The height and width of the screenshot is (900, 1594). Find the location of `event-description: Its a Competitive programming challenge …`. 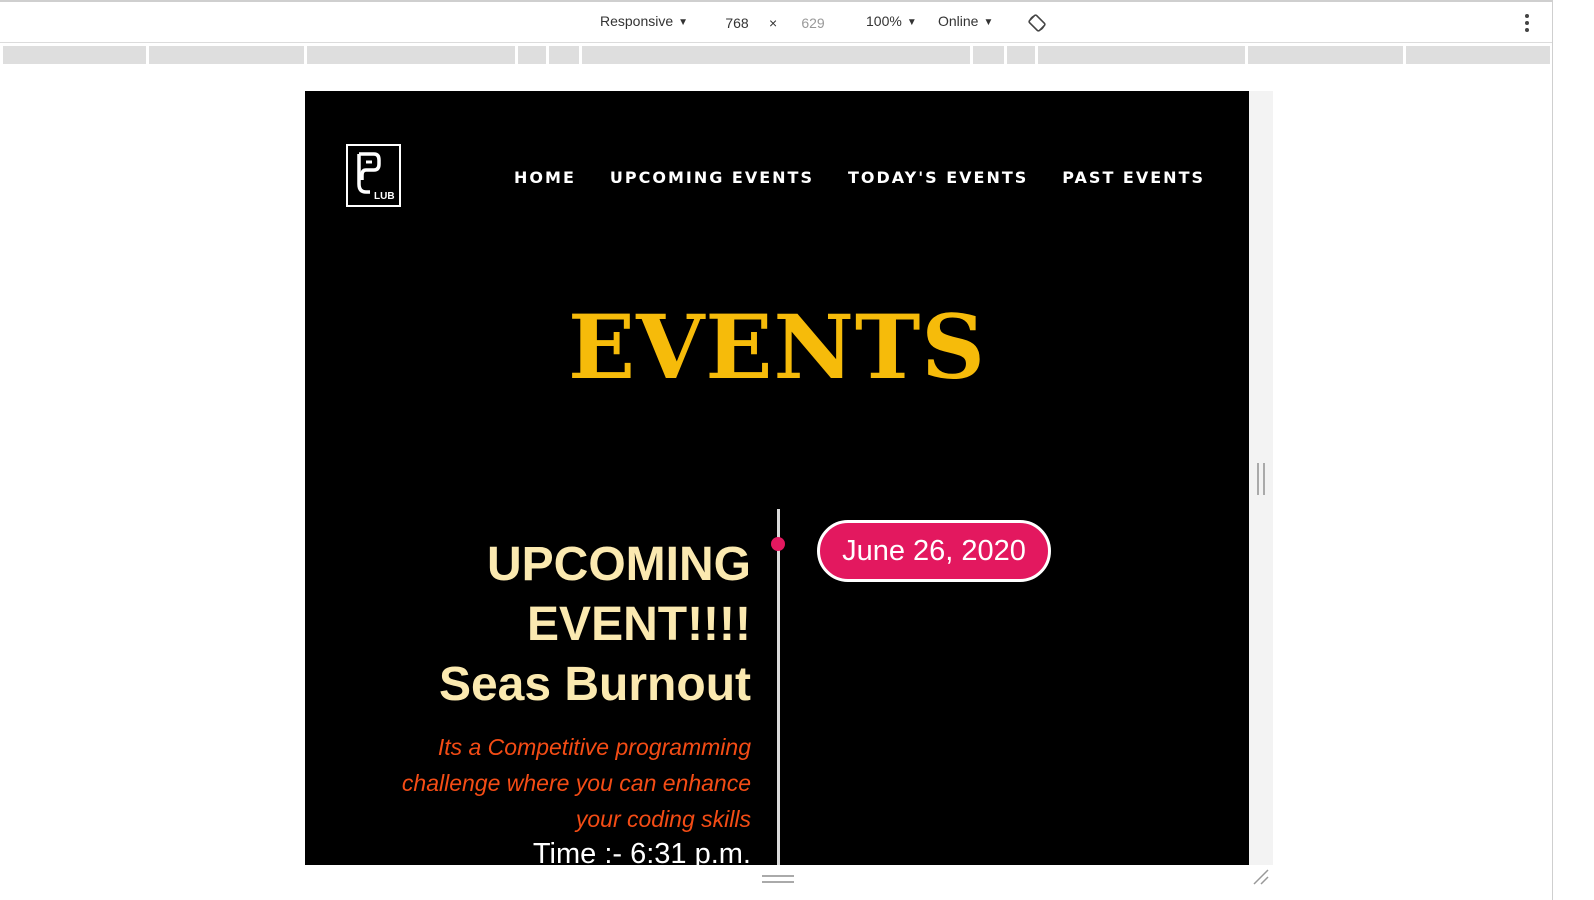

event-description: Its a Competitive programming challenge … is located at coordinates (576, 783).